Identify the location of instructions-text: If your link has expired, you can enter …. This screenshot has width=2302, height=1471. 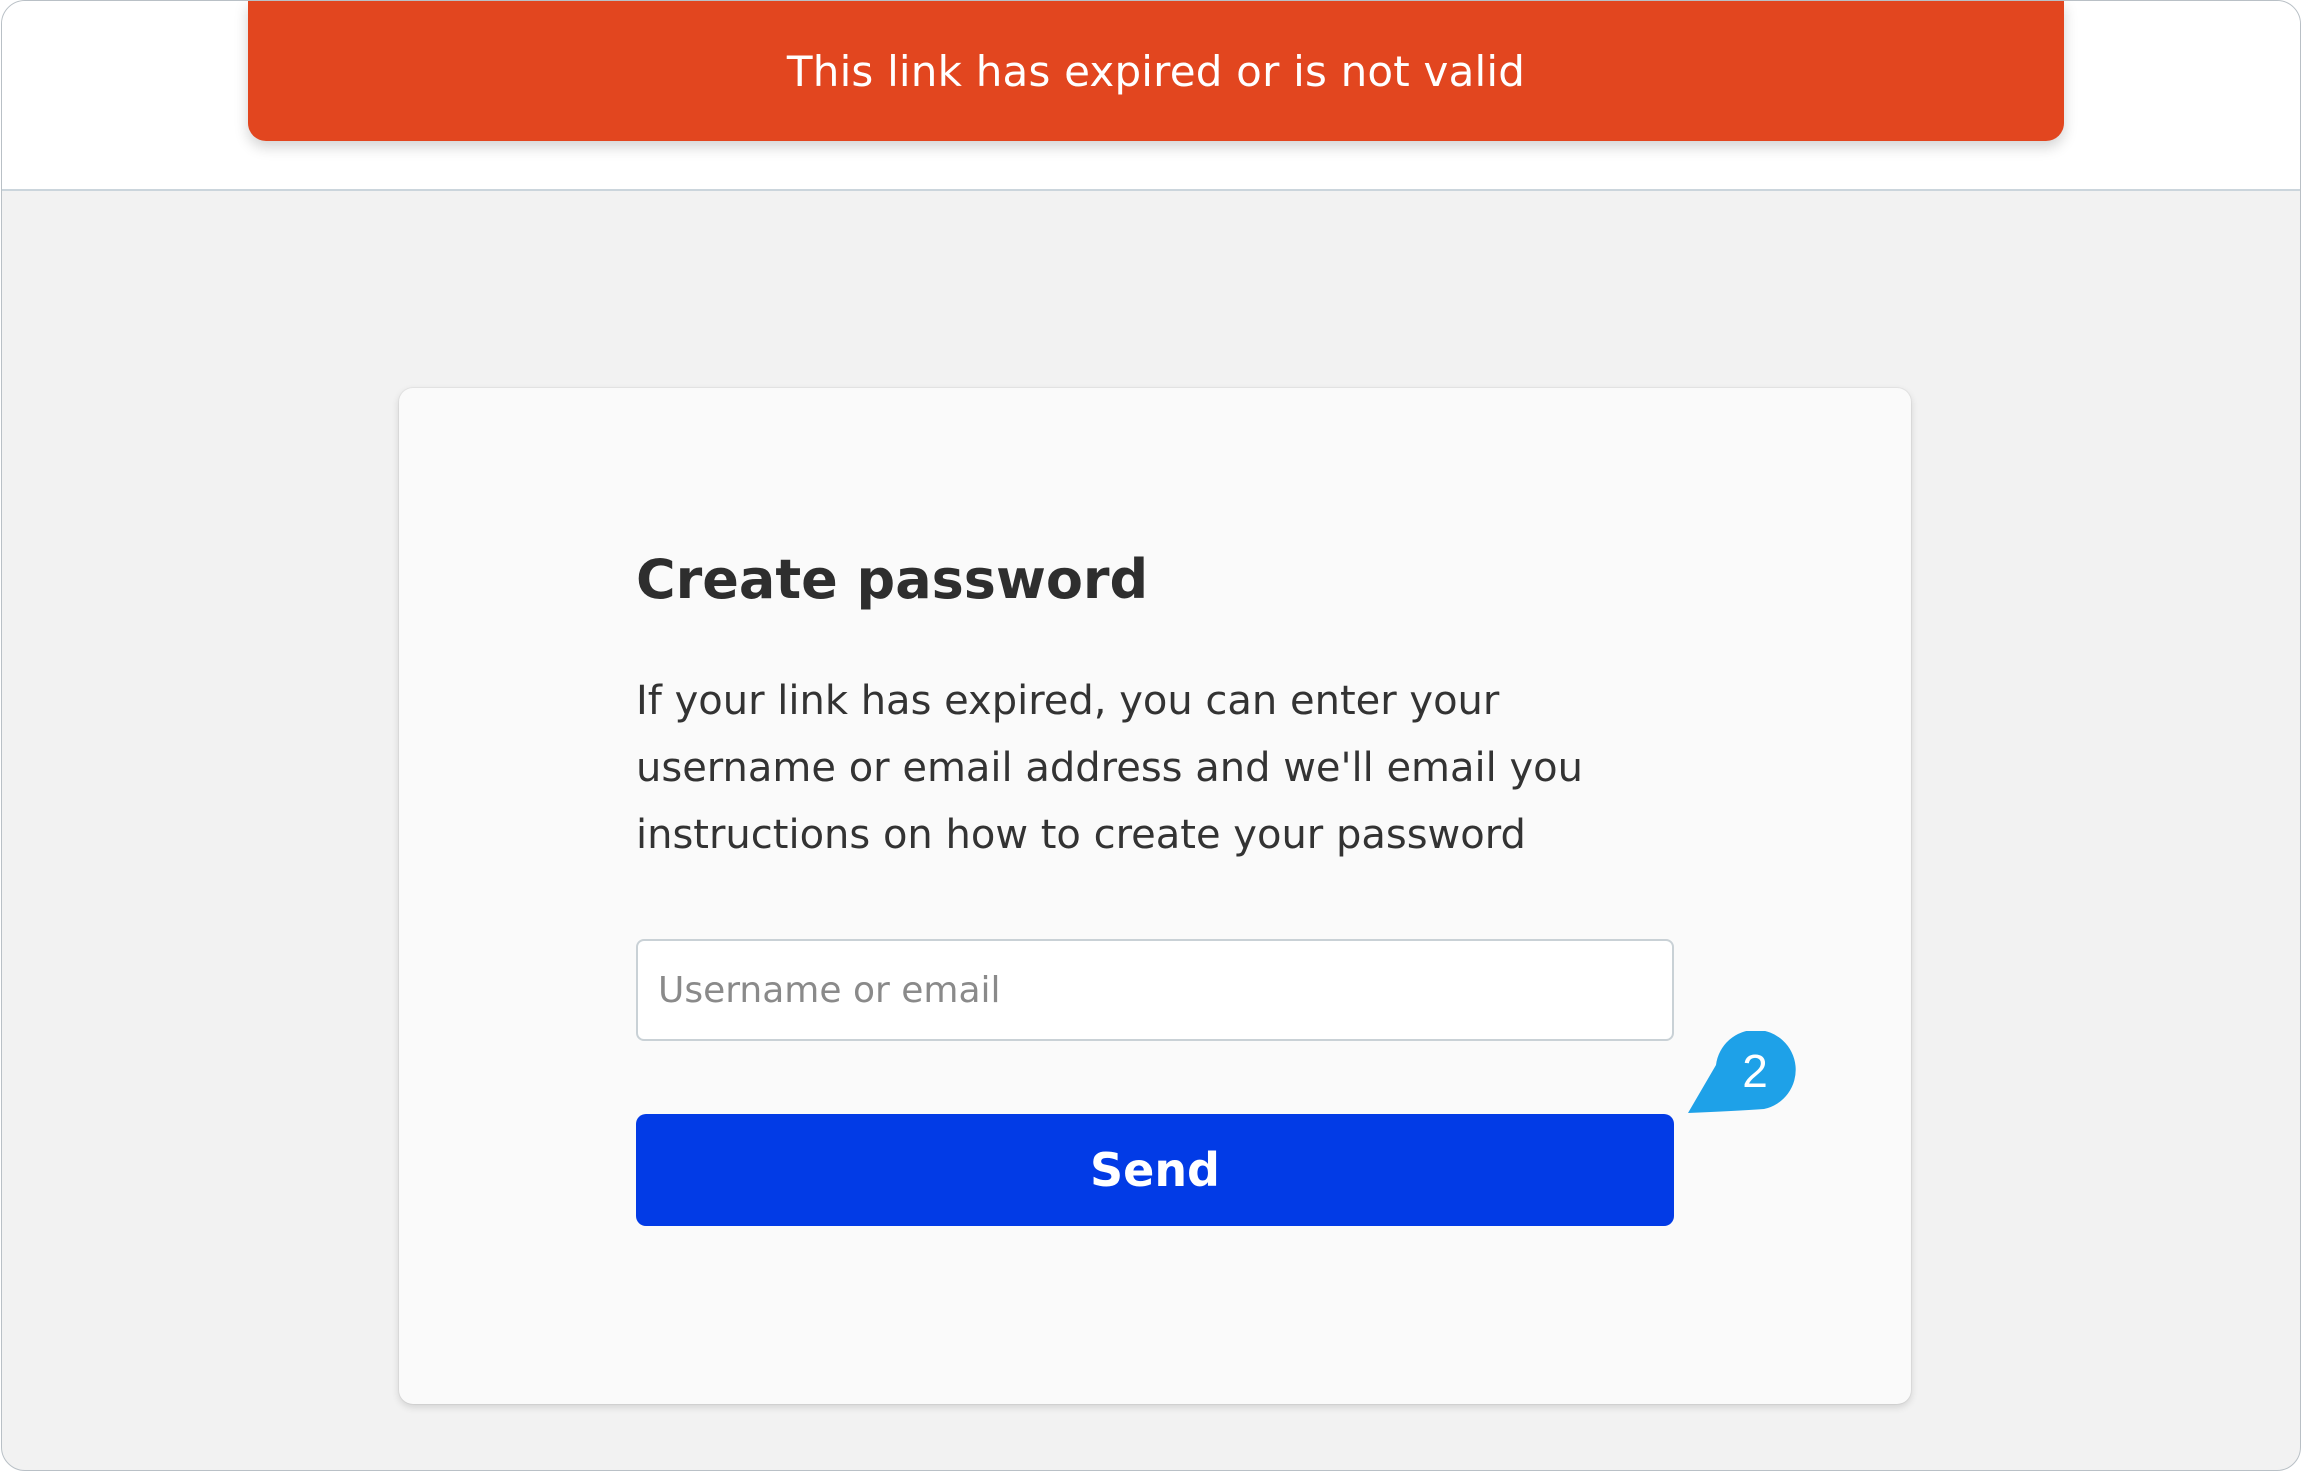
(1109, 768).